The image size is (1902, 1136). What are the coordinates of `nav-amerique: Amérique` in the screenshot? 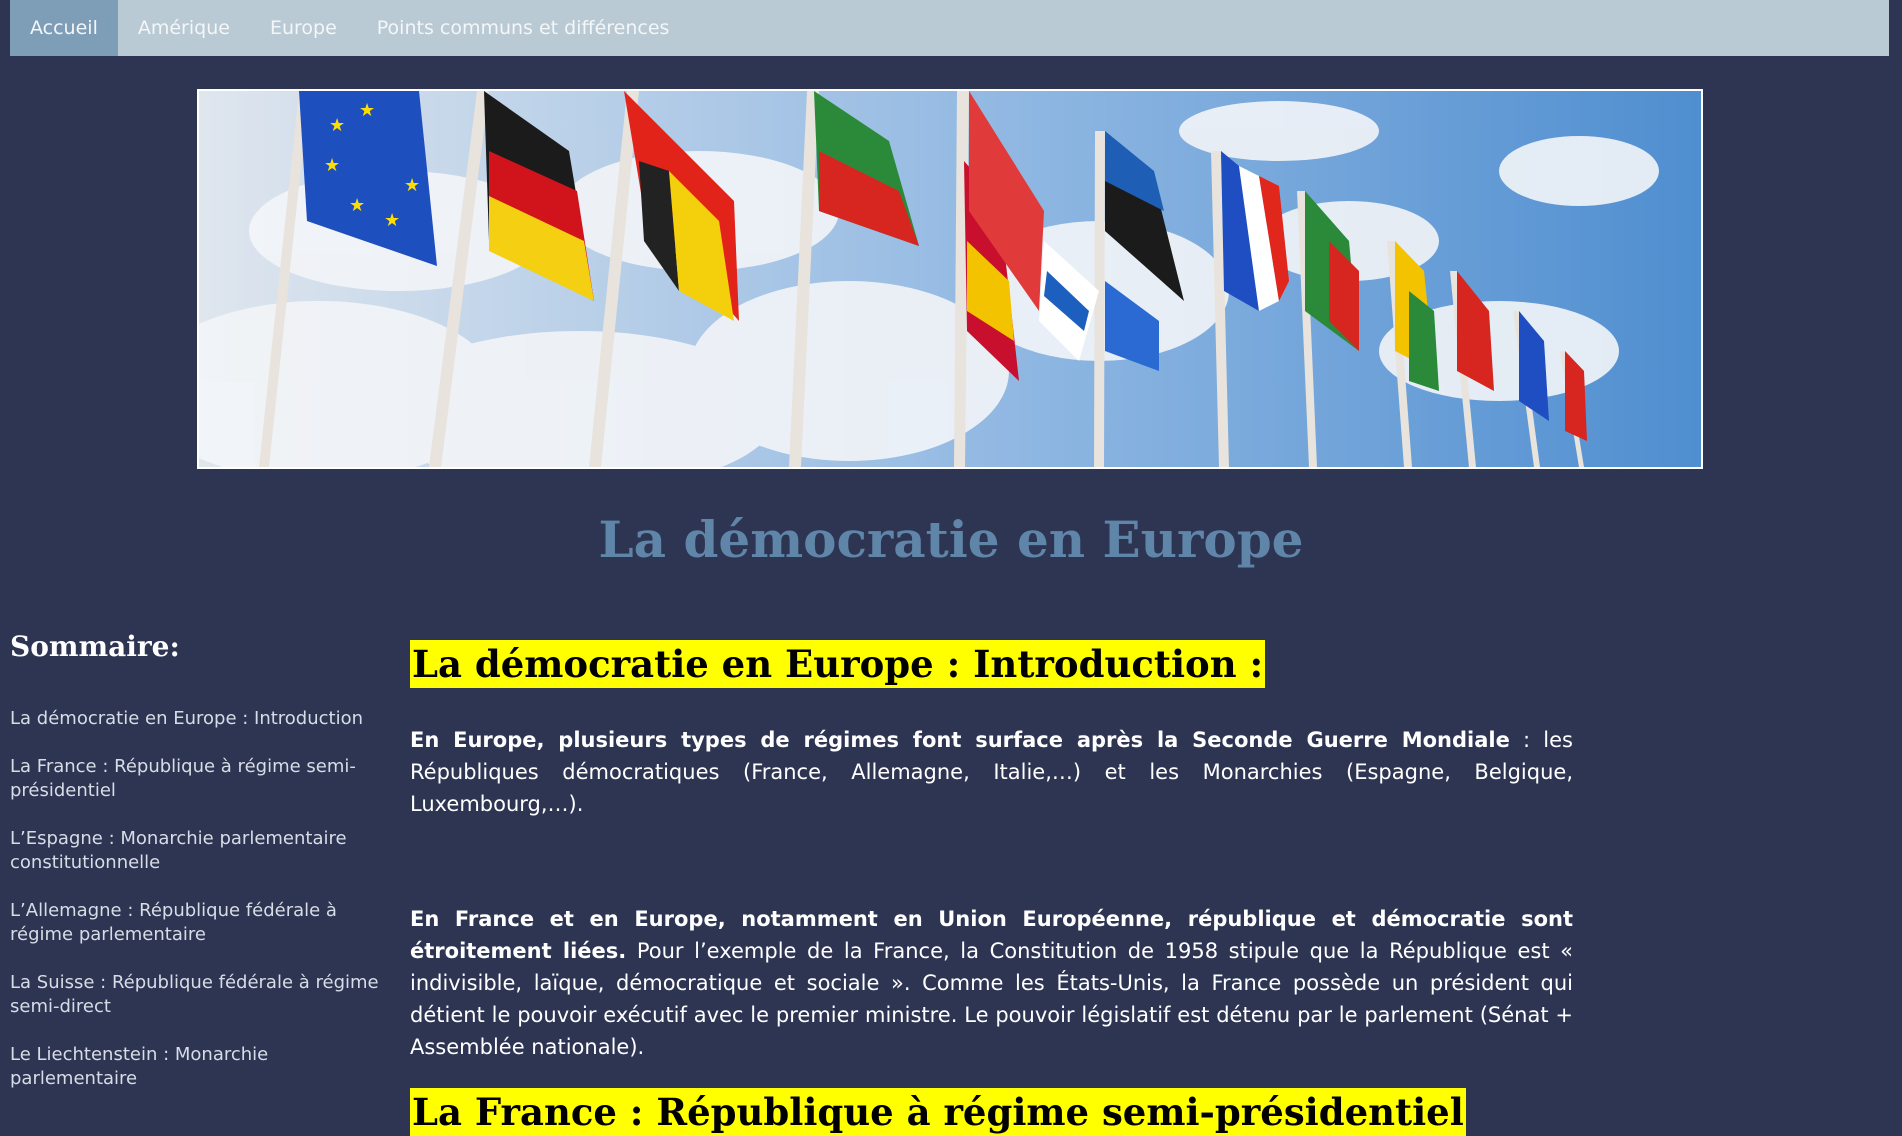 It's located at (184, 28).